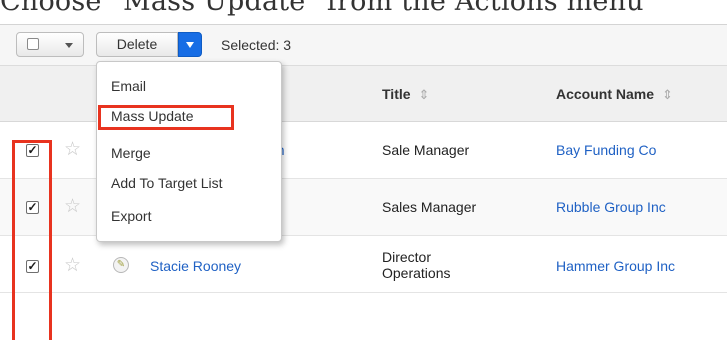 Image resolution: width=727 pixels, height=340 pixels. I want to click on select-all-checkbox, so click(33, 44).